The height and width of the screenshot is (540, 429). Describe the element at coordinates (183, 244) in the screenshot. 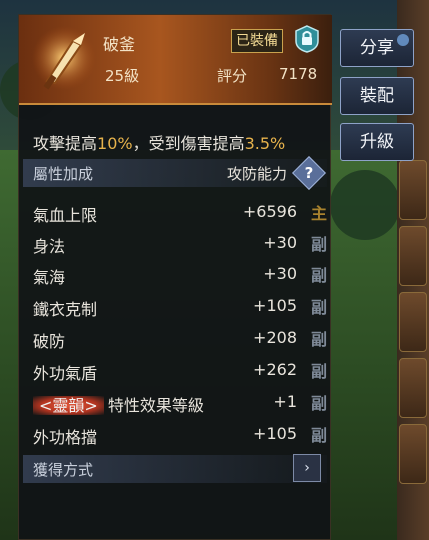

I see `stat-row: 身法 +30 副` at that location.